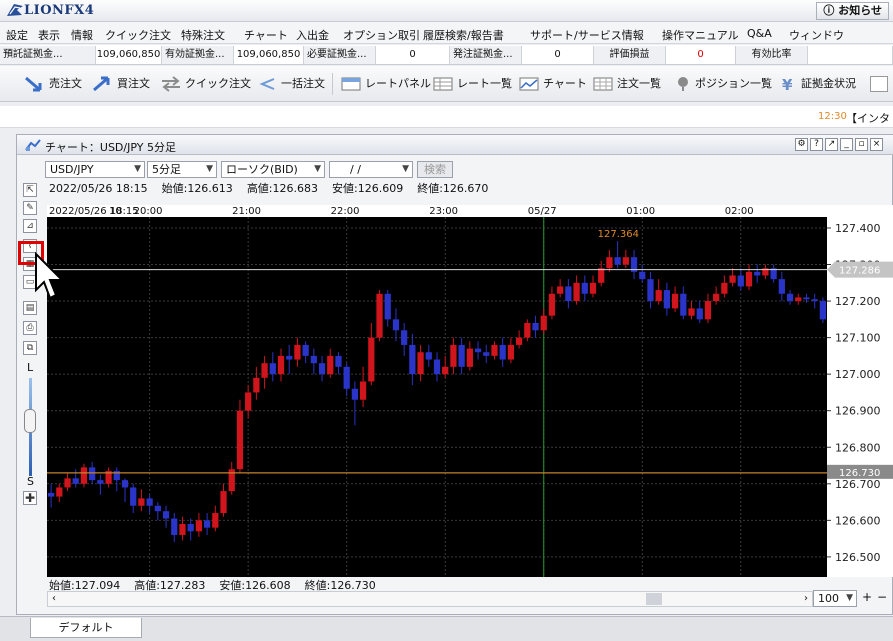 The height and width of the screenshot is (641, 893). I want to click on buy-order-label: 買注文, so click(133, 83).